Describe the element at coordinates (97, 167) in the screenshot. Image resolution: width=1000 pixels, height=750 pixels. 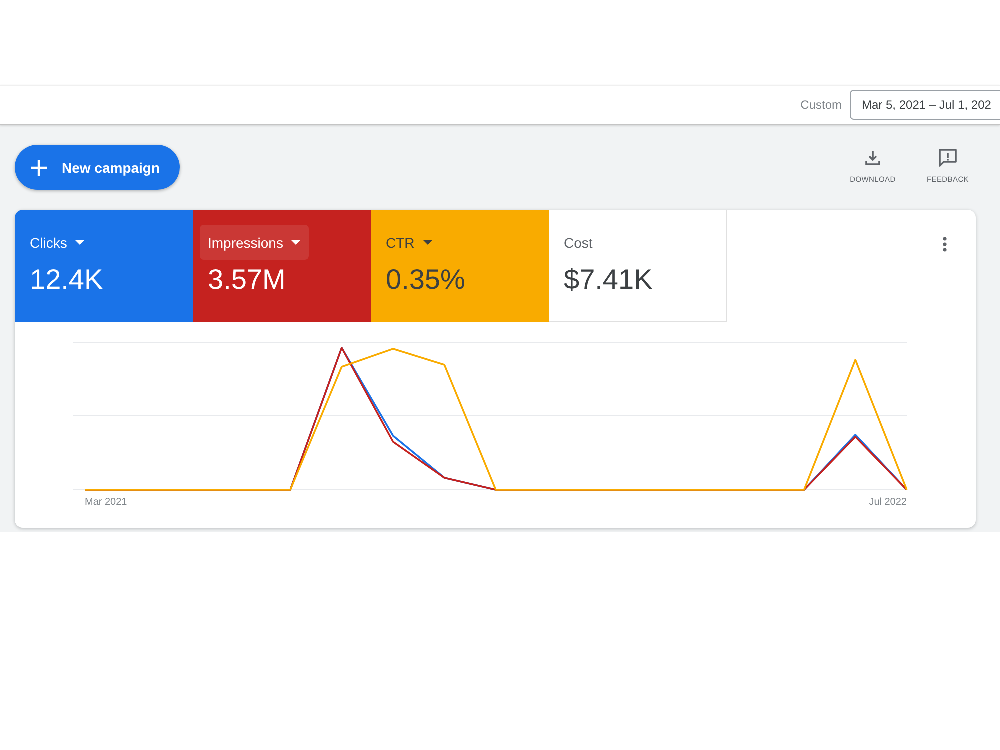
I see `new-campaign-button: New campaign` at that location.